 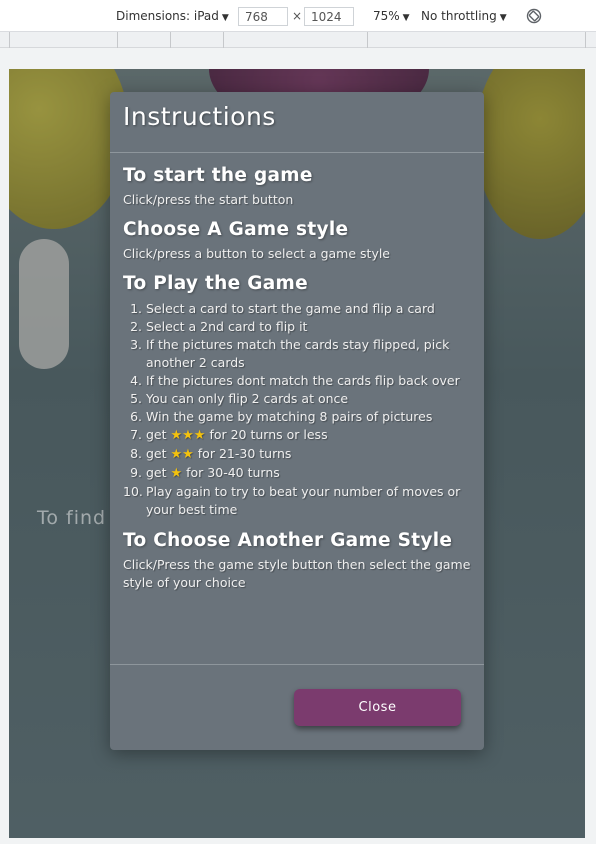 I want to click on star-icon: ★★★, so click(x=188, y=435).